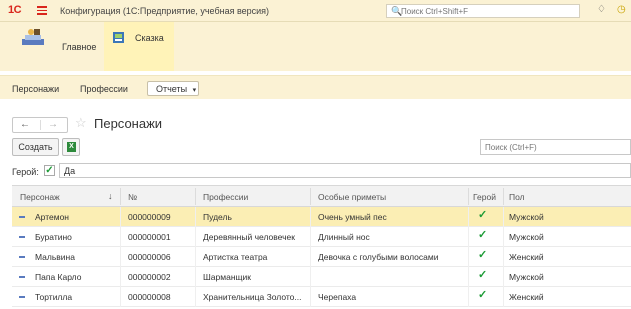 Image resolution: width=631 pixels, height=309 pixels. I want to click on reports-label: Отчеты, so click(172, 89).